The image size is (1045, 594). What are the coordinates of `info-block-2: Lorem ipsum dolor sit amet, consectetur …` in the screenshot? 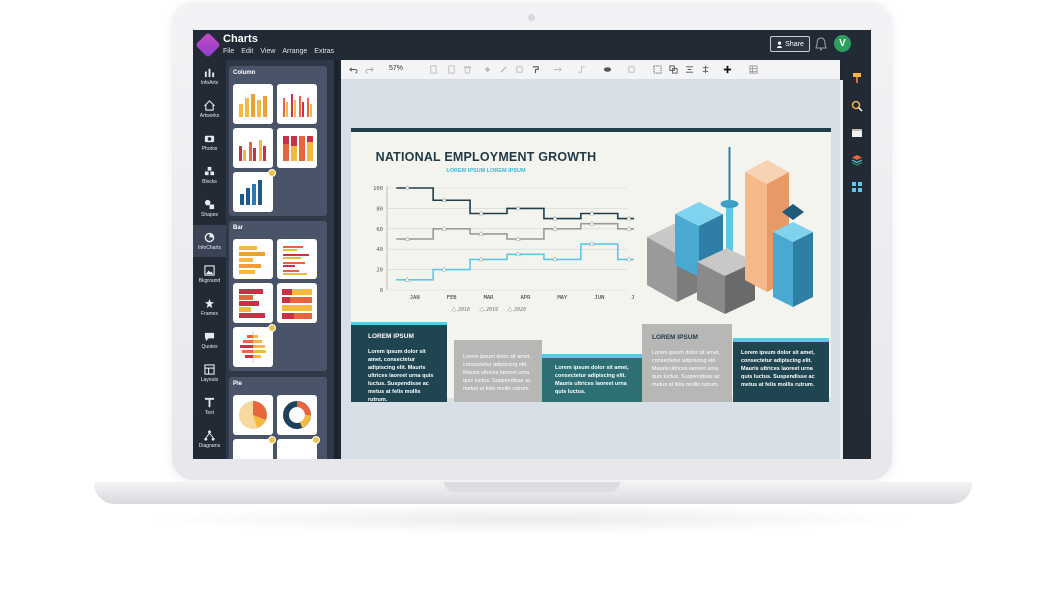 It's located at (498, 371).